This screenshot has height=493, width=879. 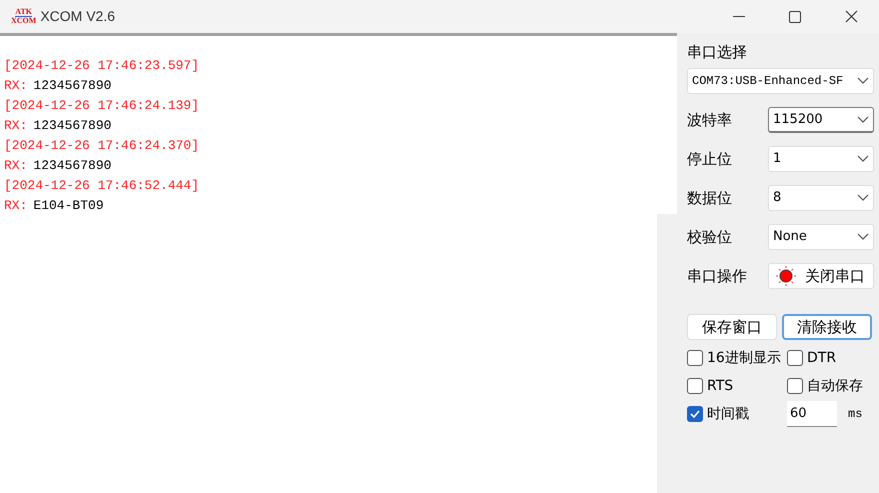 What do you see at coordinates (720, 386) in the screenshot?
I see `checkbox-label: RTS` at bounding box center [720, 386].